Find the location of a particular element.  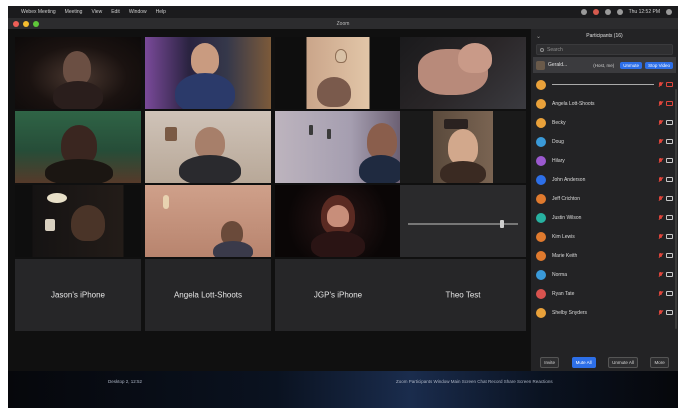

battery-icon is located at coordinates (619, 12).